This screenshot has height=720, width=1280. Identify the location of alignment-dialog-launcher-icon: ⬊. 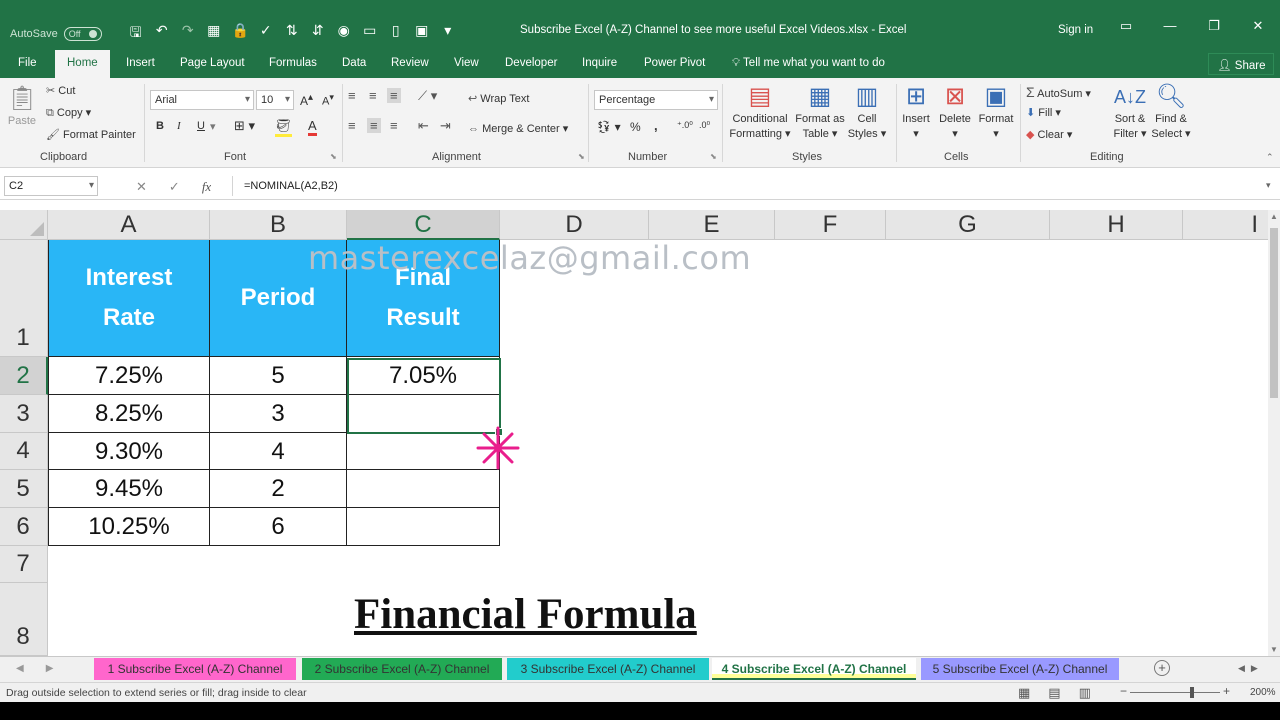
(581, 156).